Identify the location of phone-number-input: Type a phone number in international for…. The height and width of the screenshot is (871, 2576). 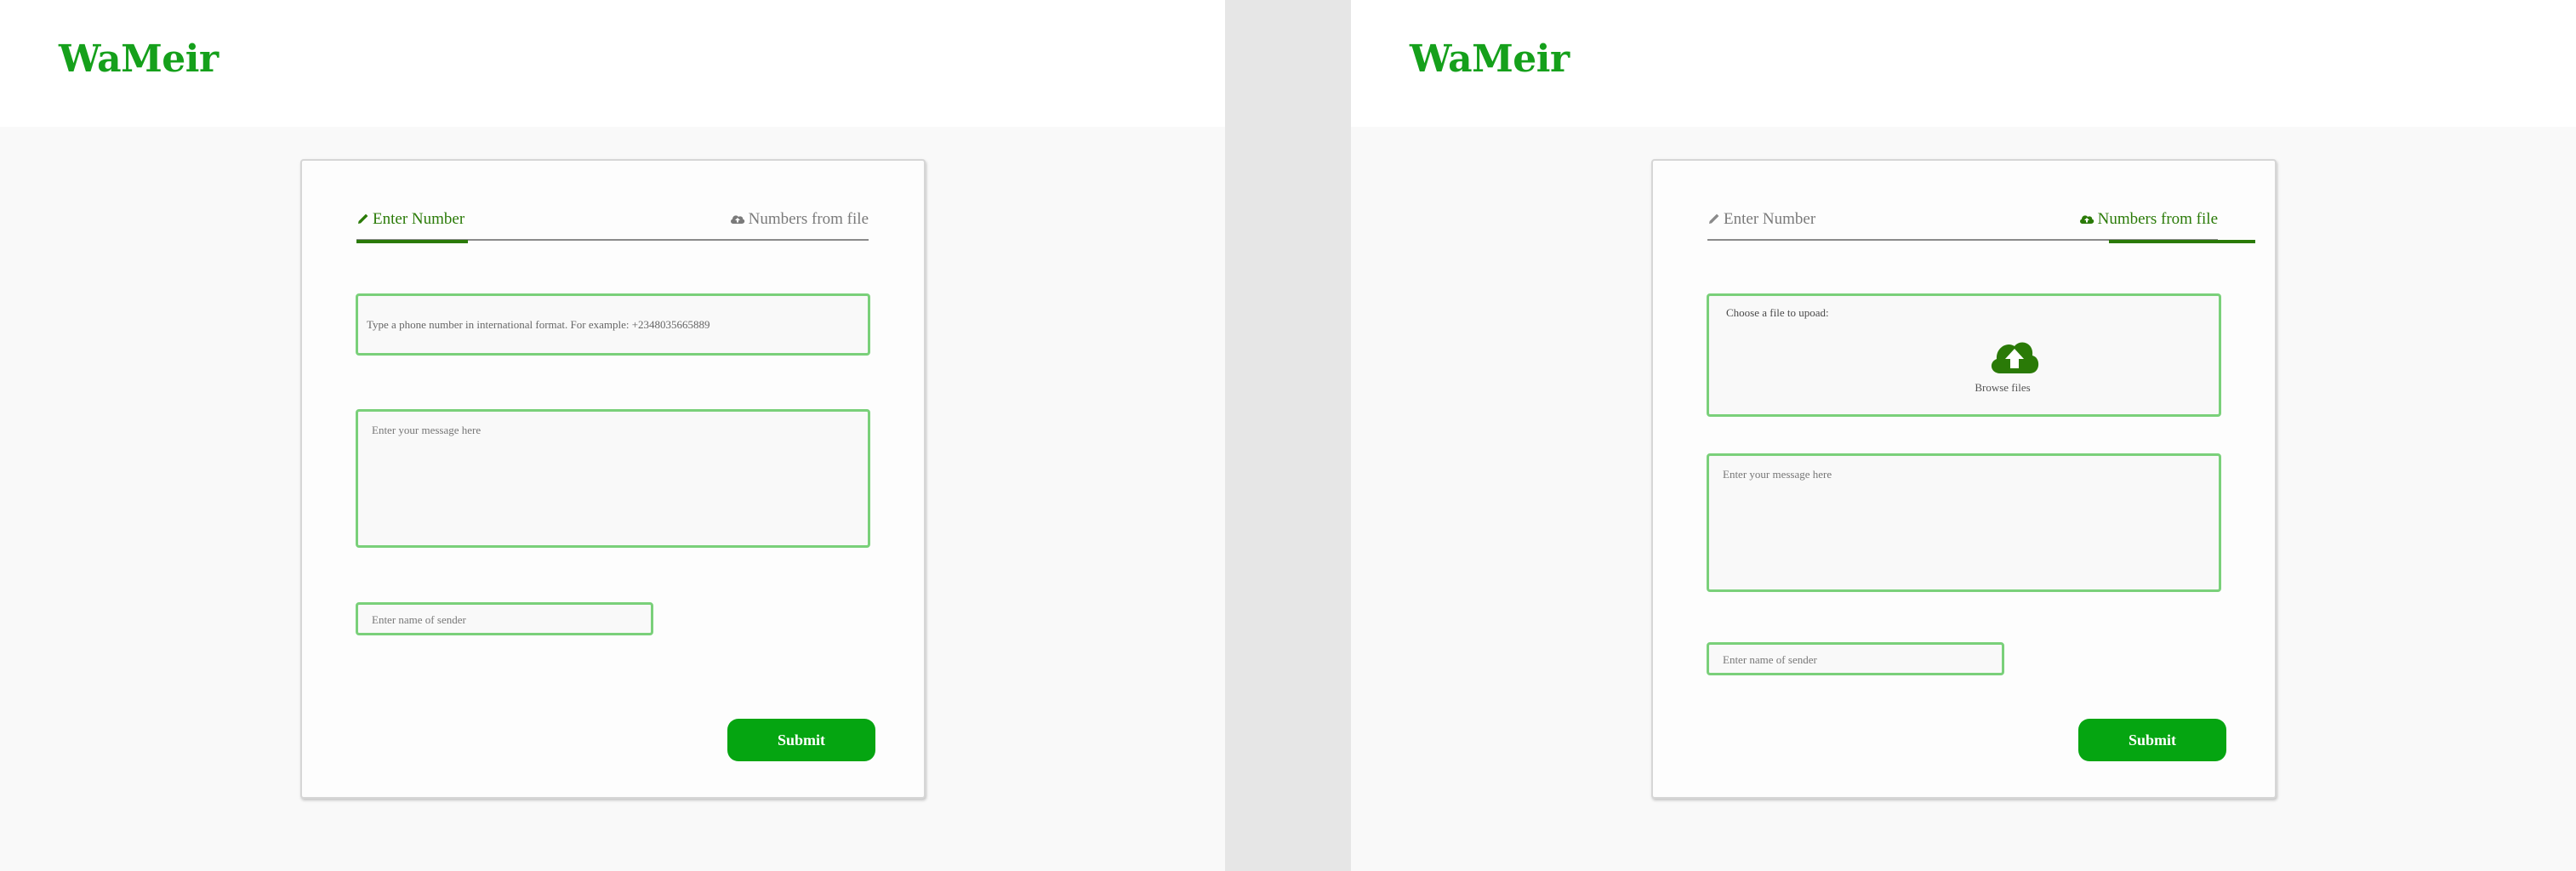
(613, 325).